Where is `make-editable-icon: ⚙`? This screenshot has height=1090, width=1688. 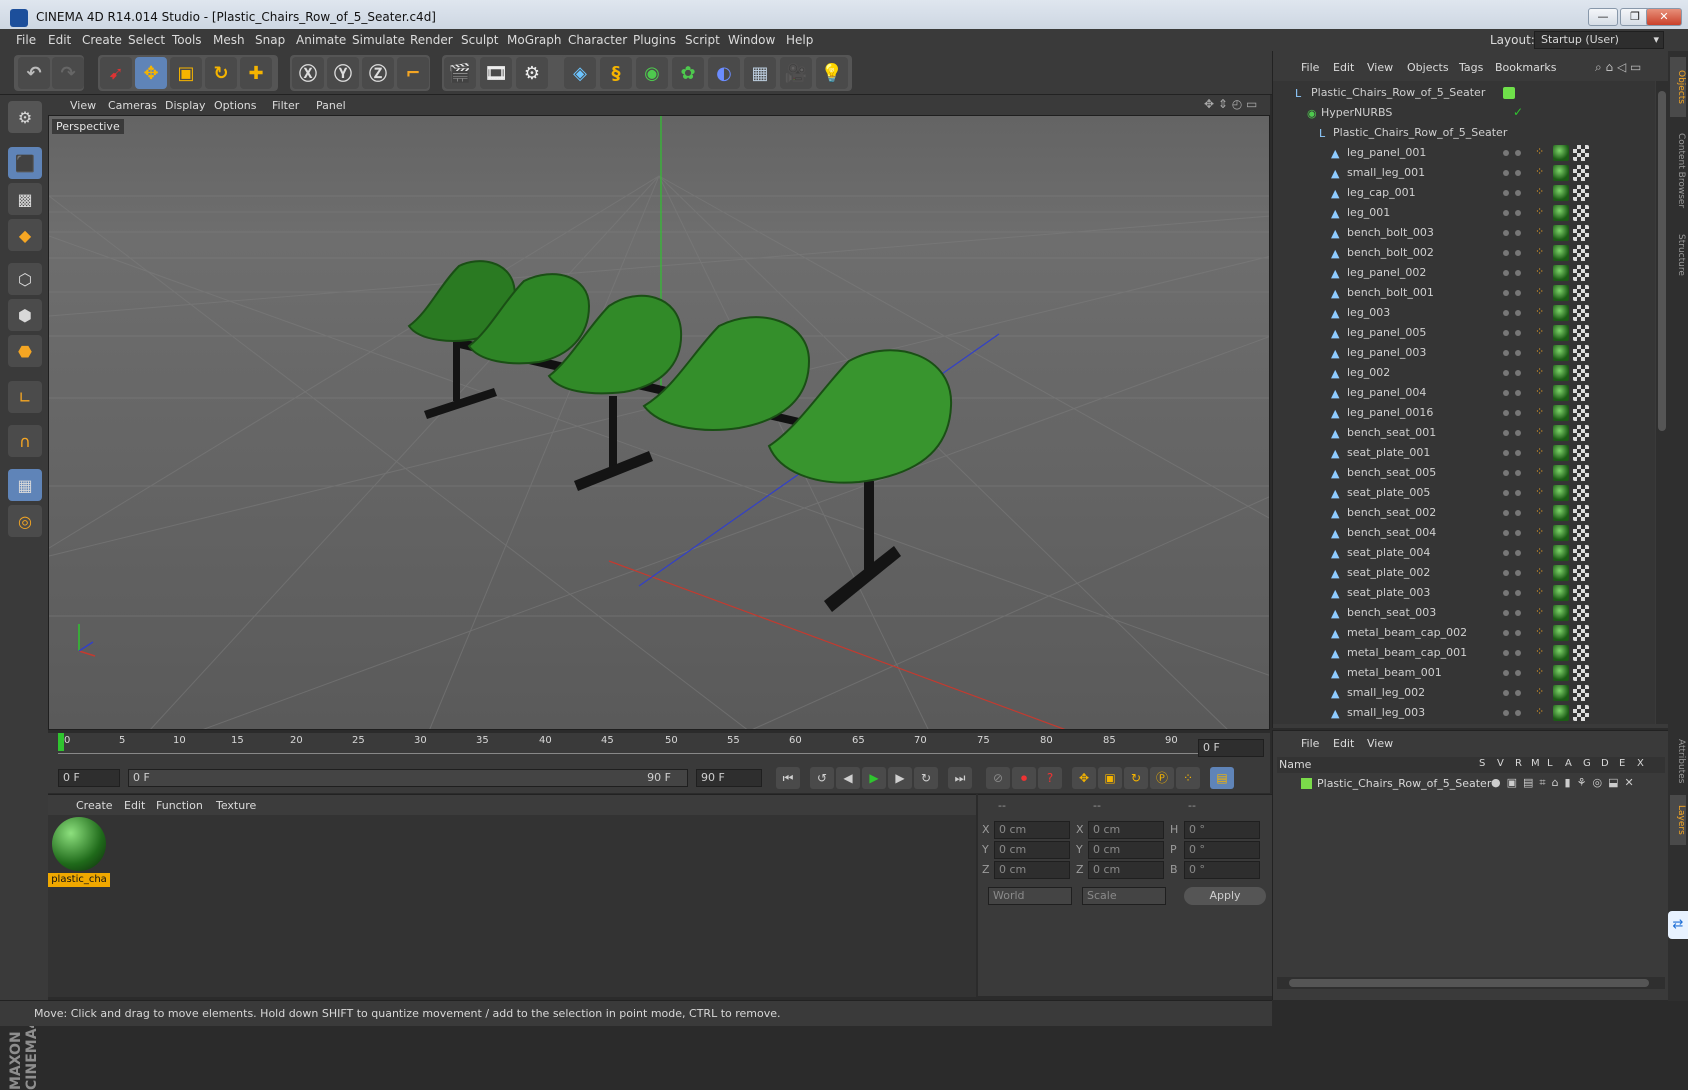
make-editable-icon: ⚙ is located at coordinates (25, 117).